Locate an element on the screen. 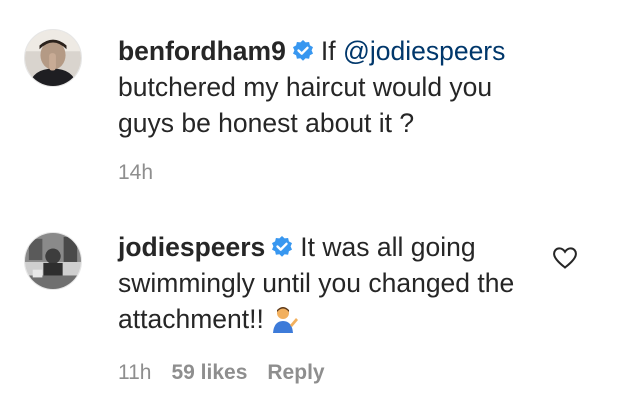 The width and height of the screenshot is (620, 414). person-tipping-hand-icon is located at coordinates (285, 319).